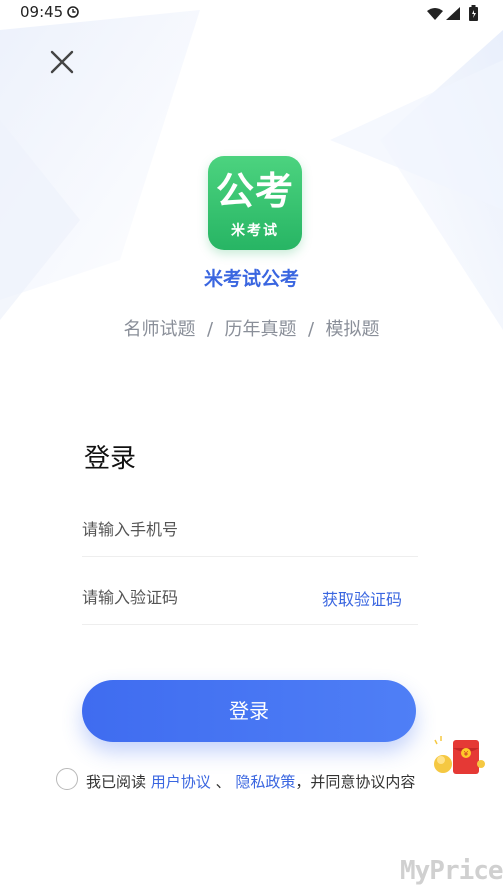 The image size is (503, 895). What do you see at coordinates (251, 13) in the screenshot?
I see `status-bar: 09:45` at bounding box center [251, 13].